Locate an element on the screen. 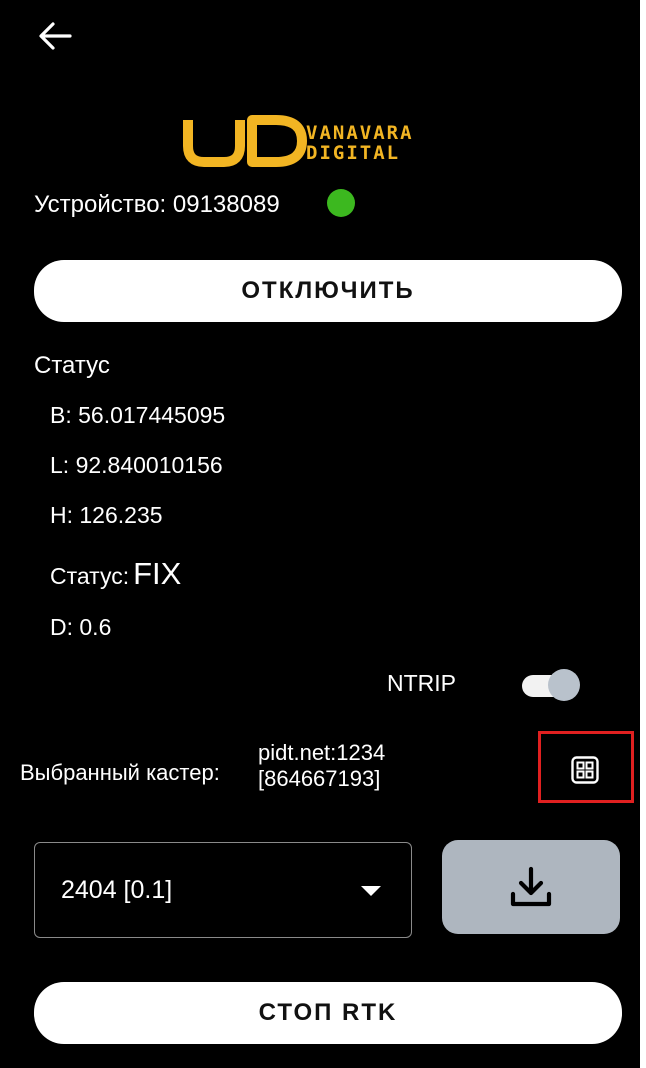 The height and width of the screenshot is (1068, 646). fix-status-value: FIX is located at coordinates (157, 573).